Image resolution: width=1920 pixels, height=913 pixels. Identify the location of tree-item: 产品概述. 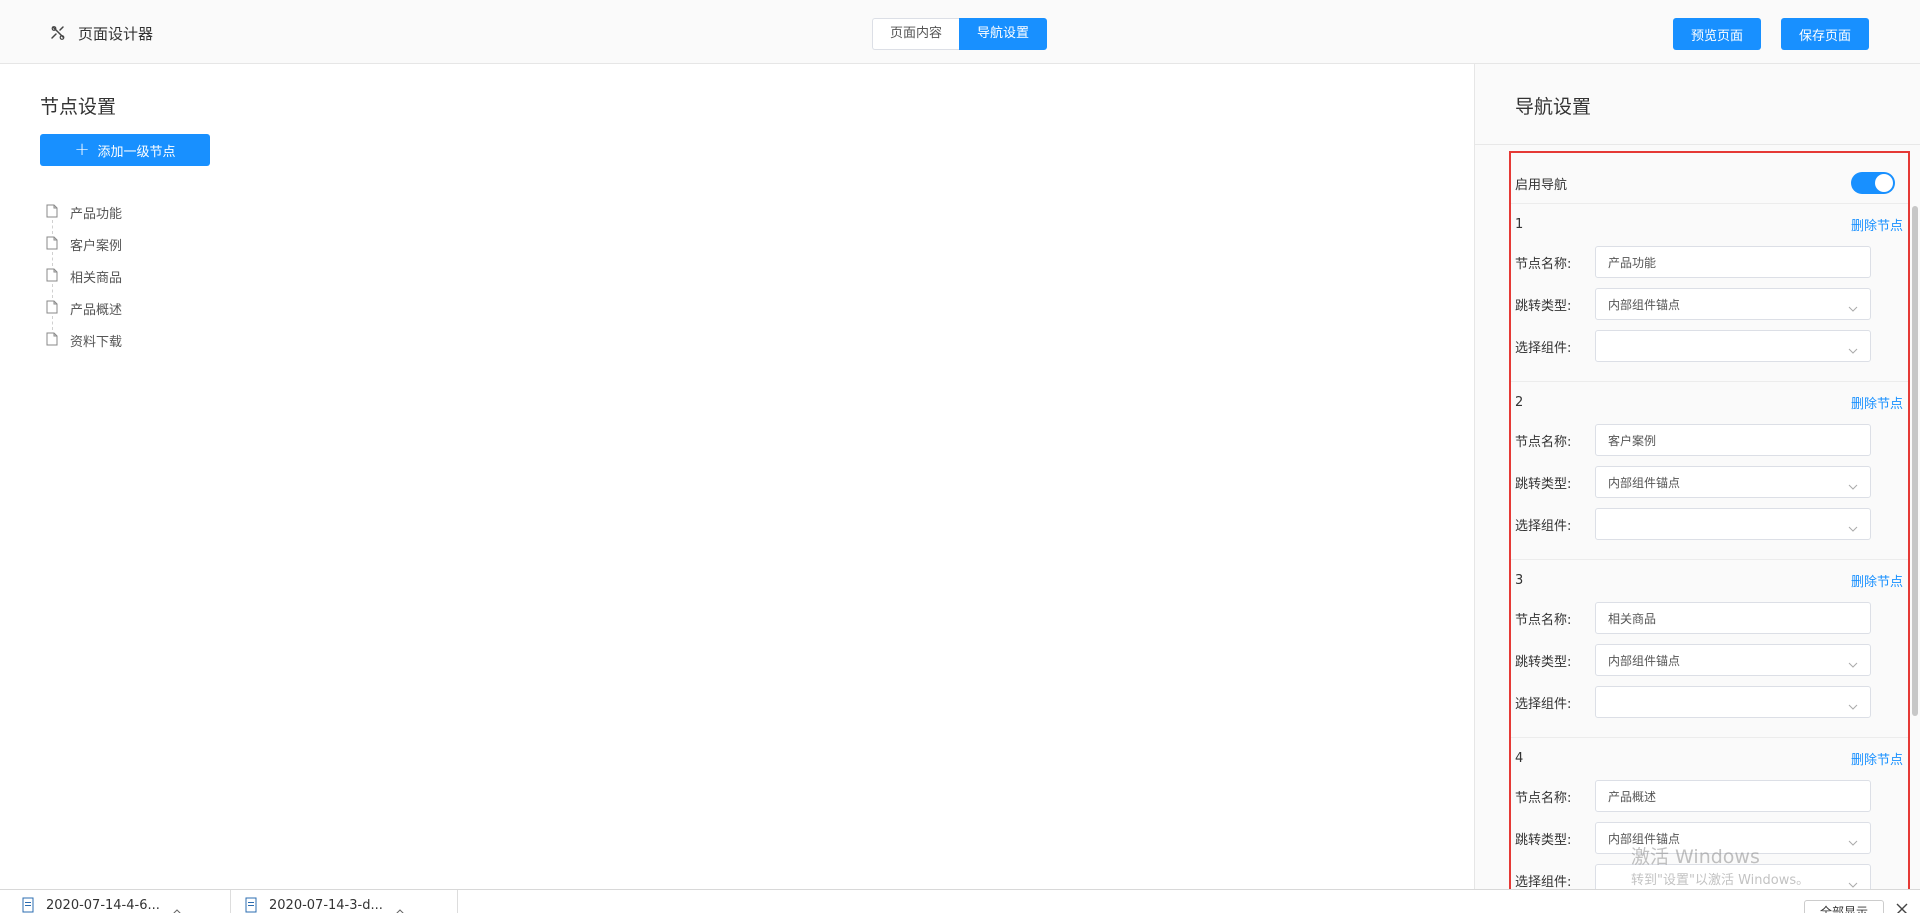
(81, 311).